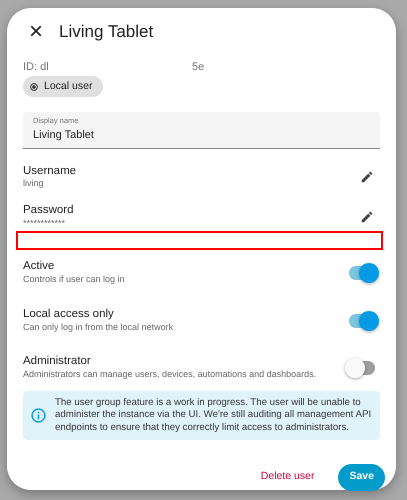 The image size is (407, 500). What do you see at coordinates (48, 211) in the screenshot?
I see `field-label: Password` at bounding box center [48, 211].